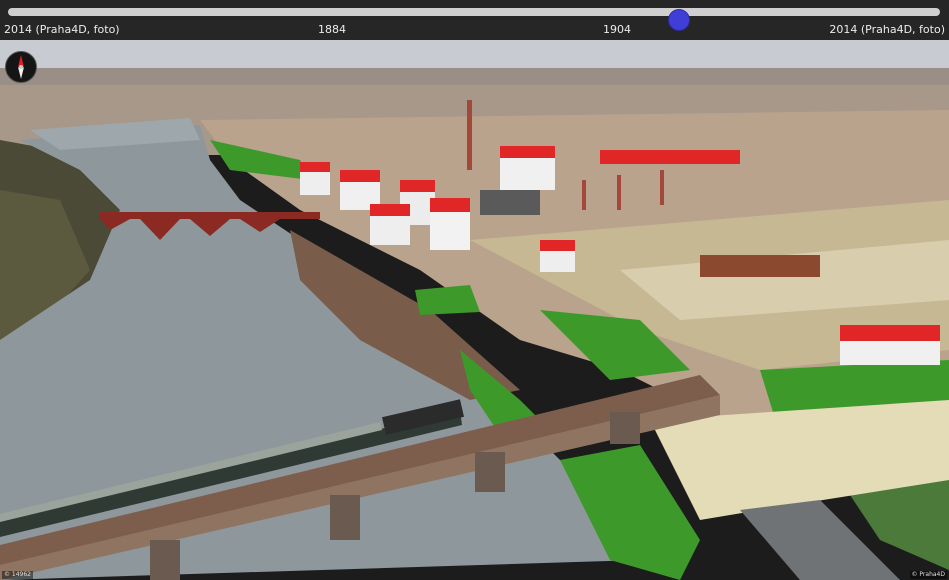 This screenshot has height=580, width=949. I want to click on timeline-start-label: 2014 (Praha4D, foto), so click(62, 29).